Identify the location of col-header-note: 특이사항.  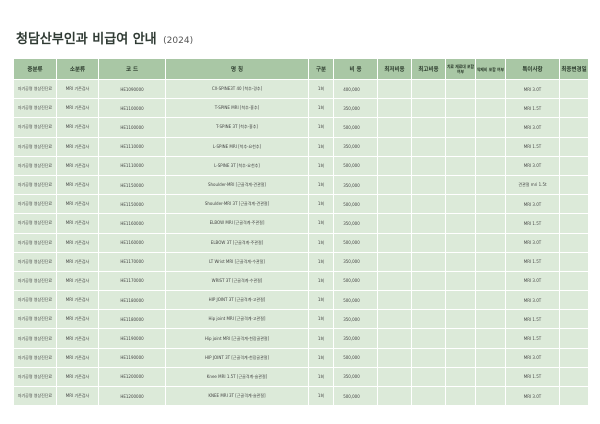
(532, 69).